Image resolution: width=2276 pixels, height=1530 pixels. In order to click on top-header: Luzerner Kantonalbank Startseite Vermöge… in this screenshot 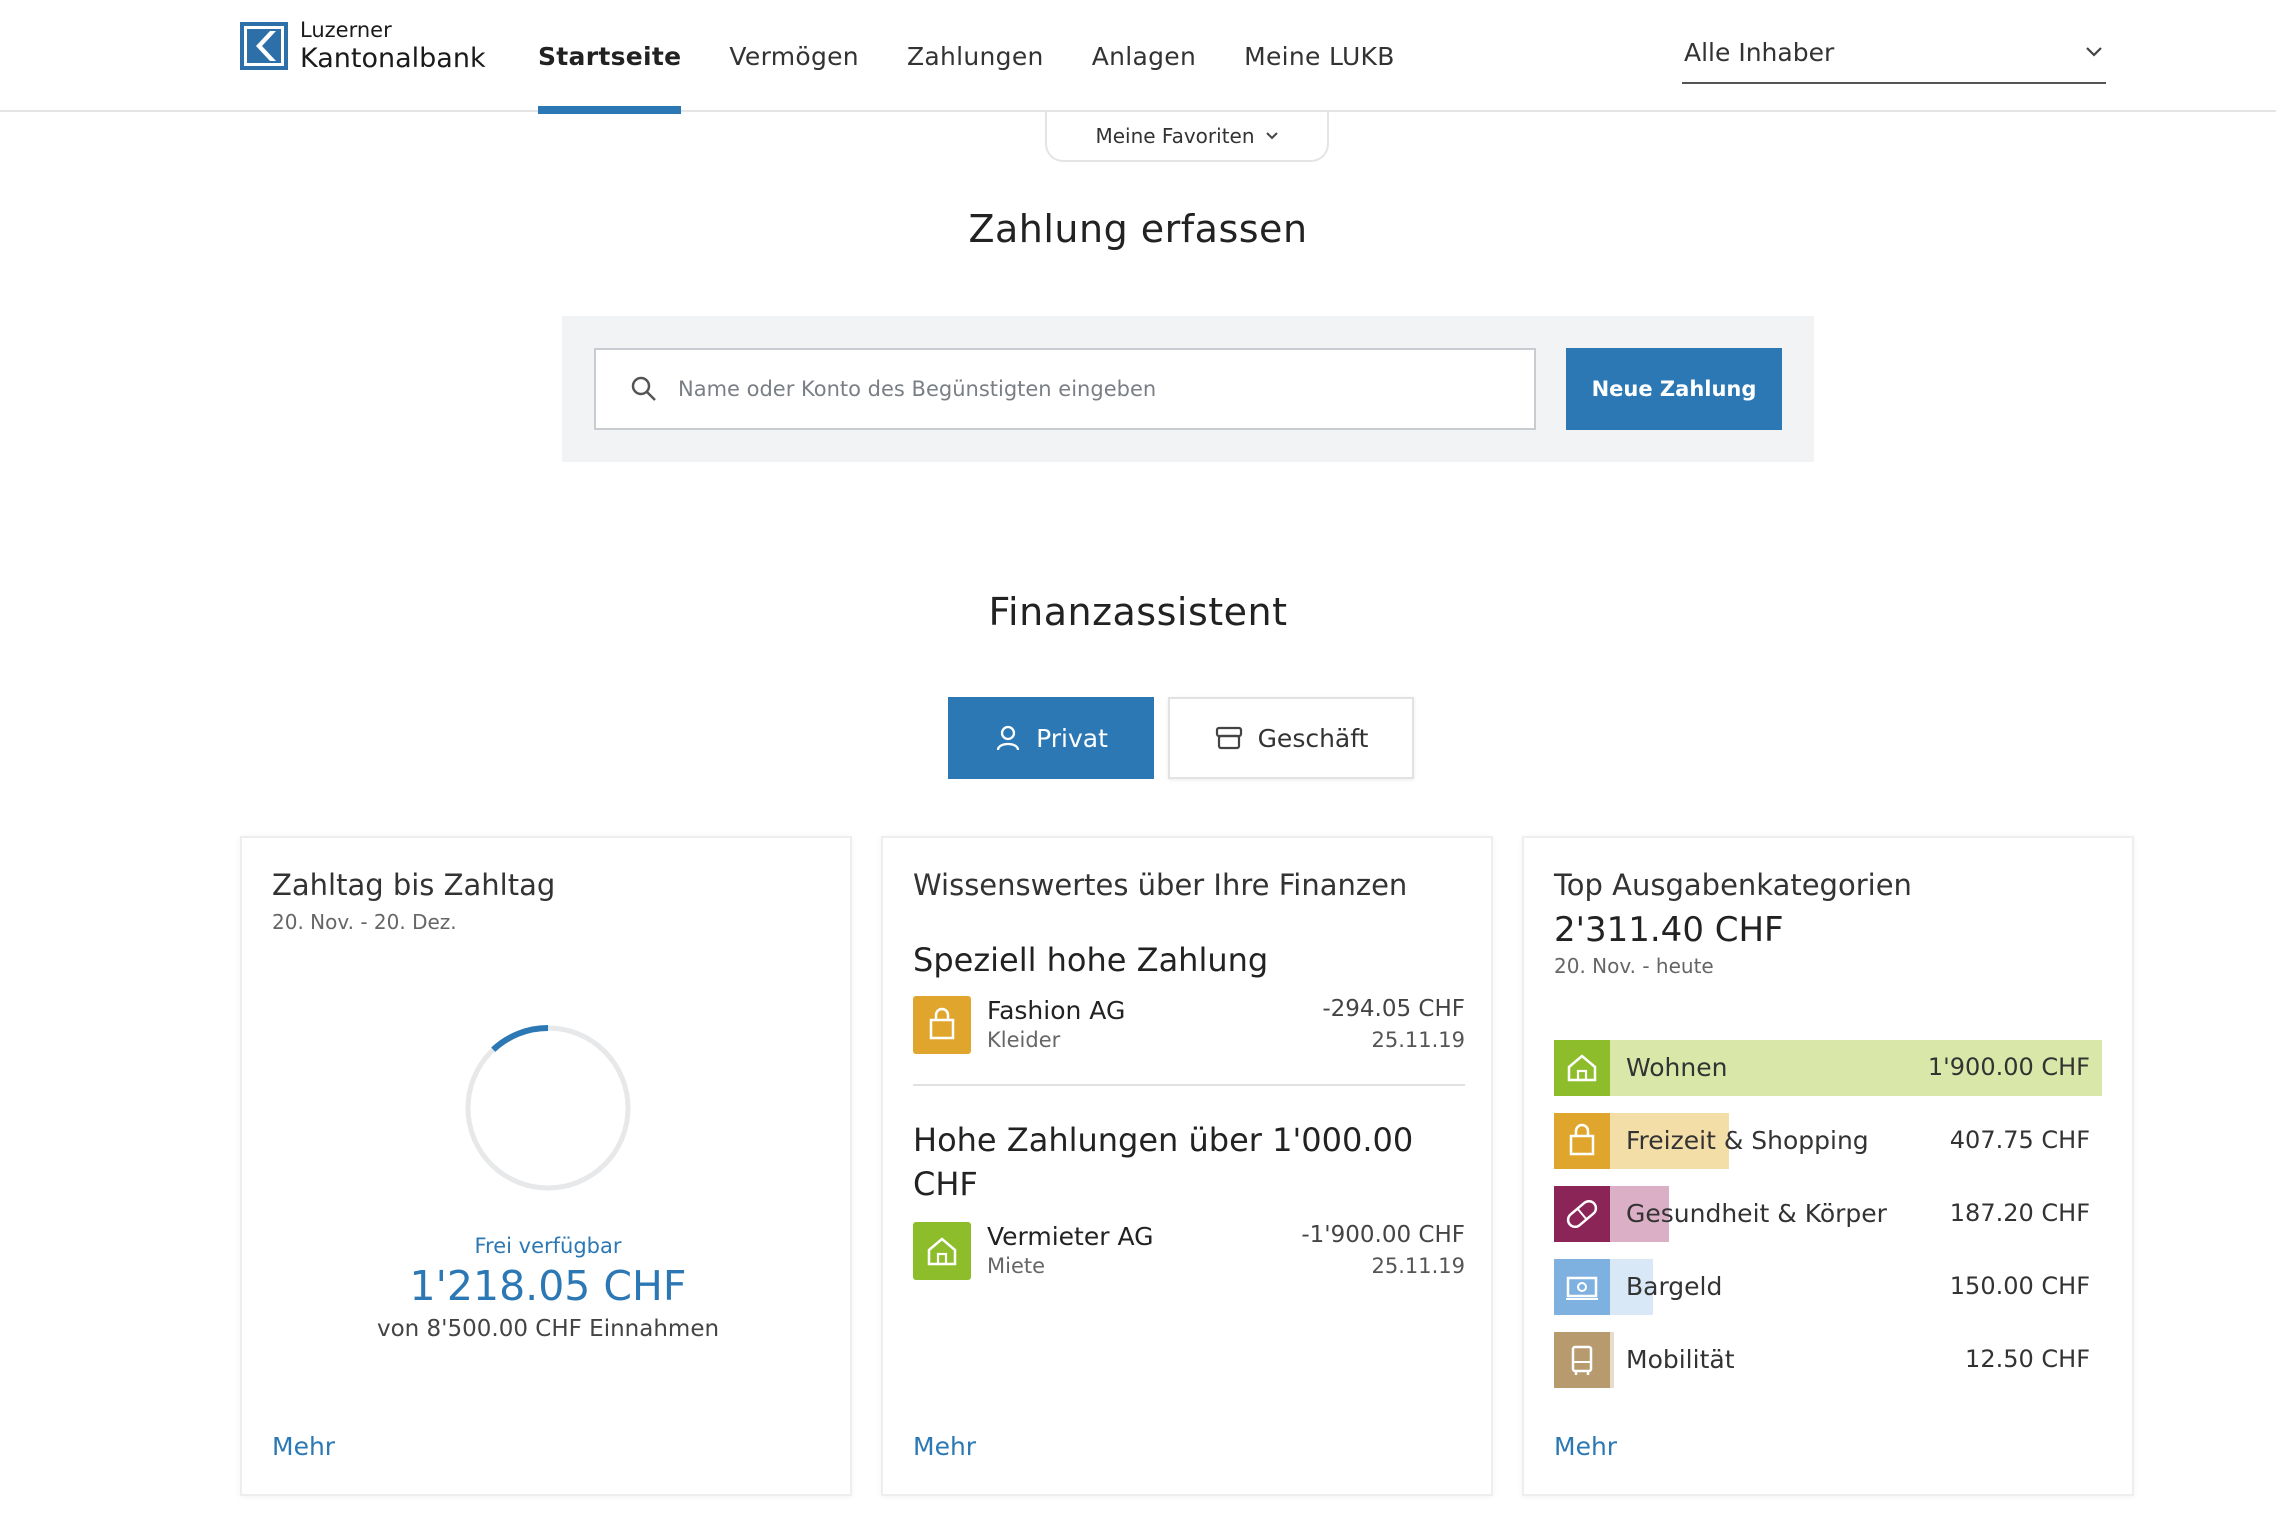, I will do `click(1138, 57)`.